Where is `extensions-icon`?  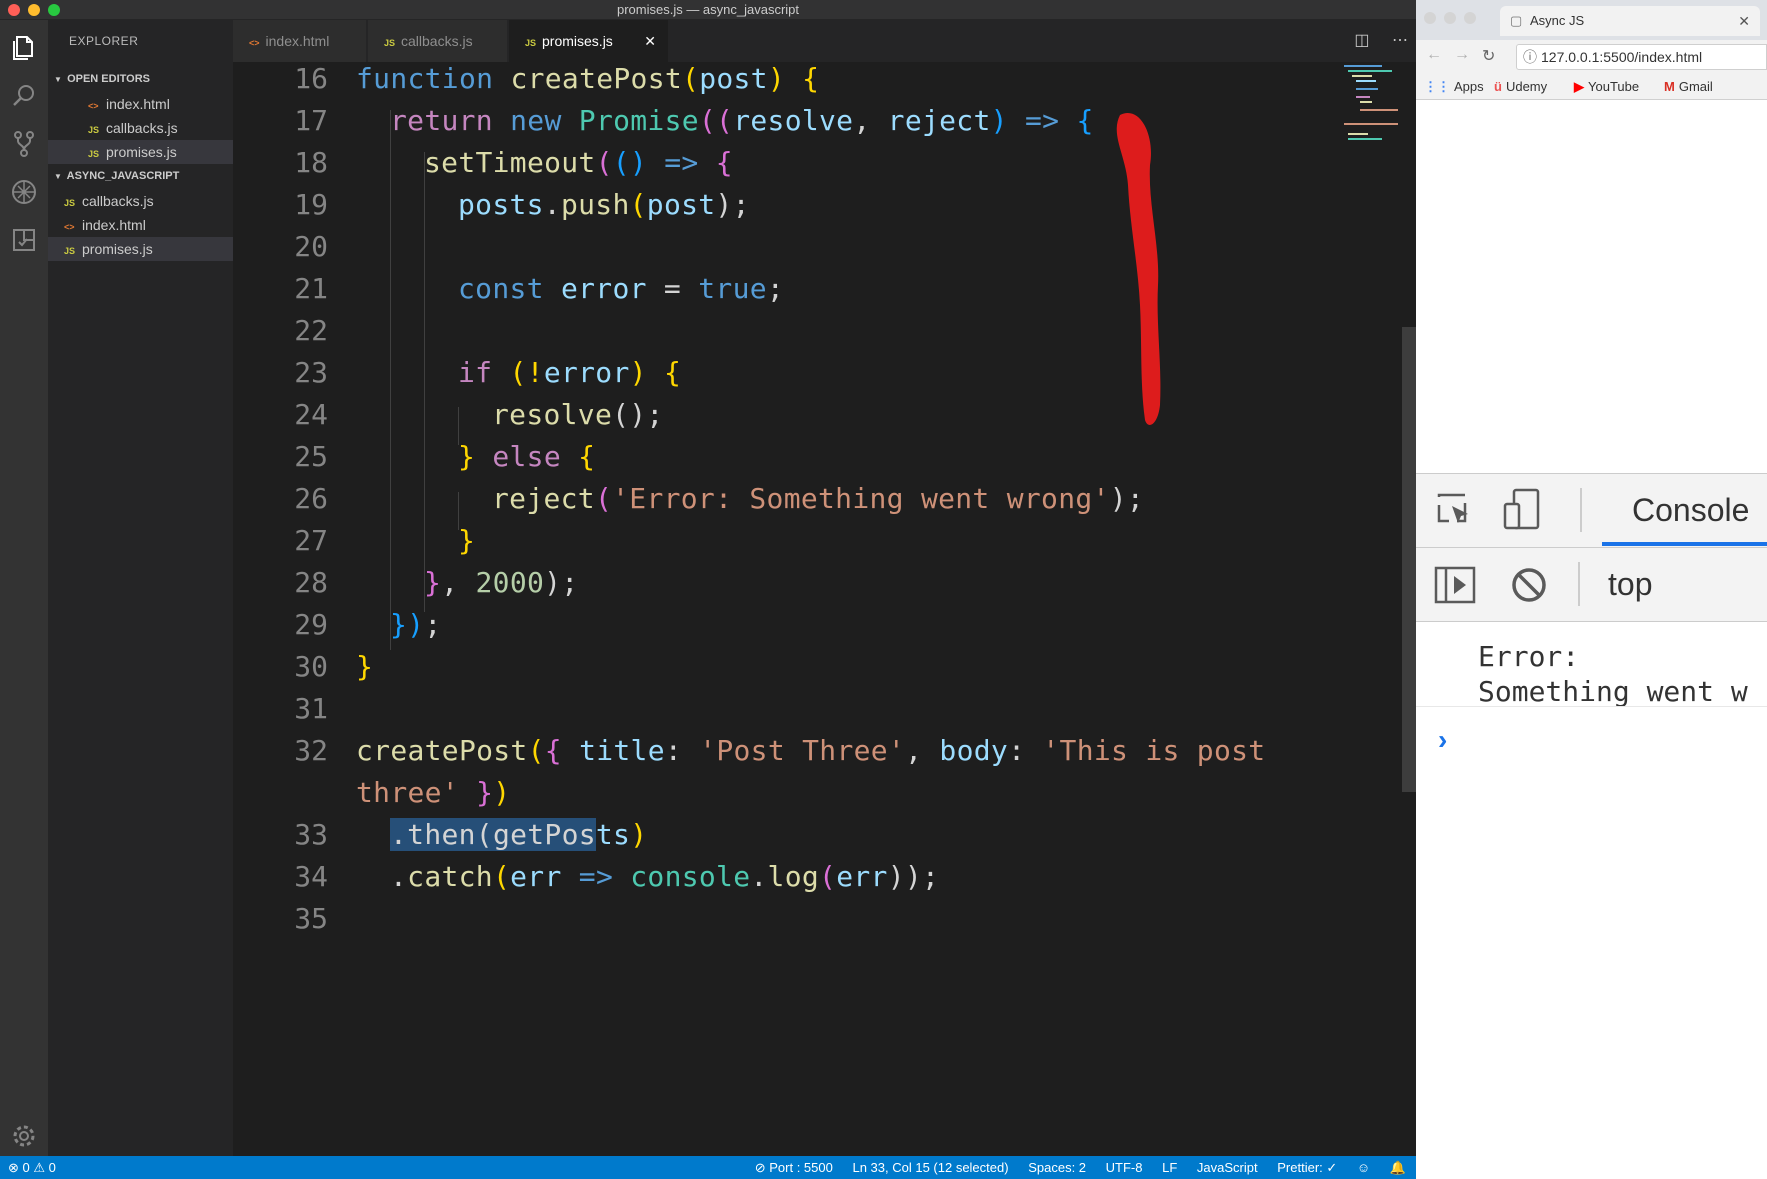
extensions-icon is located at coordinates (24, 240).